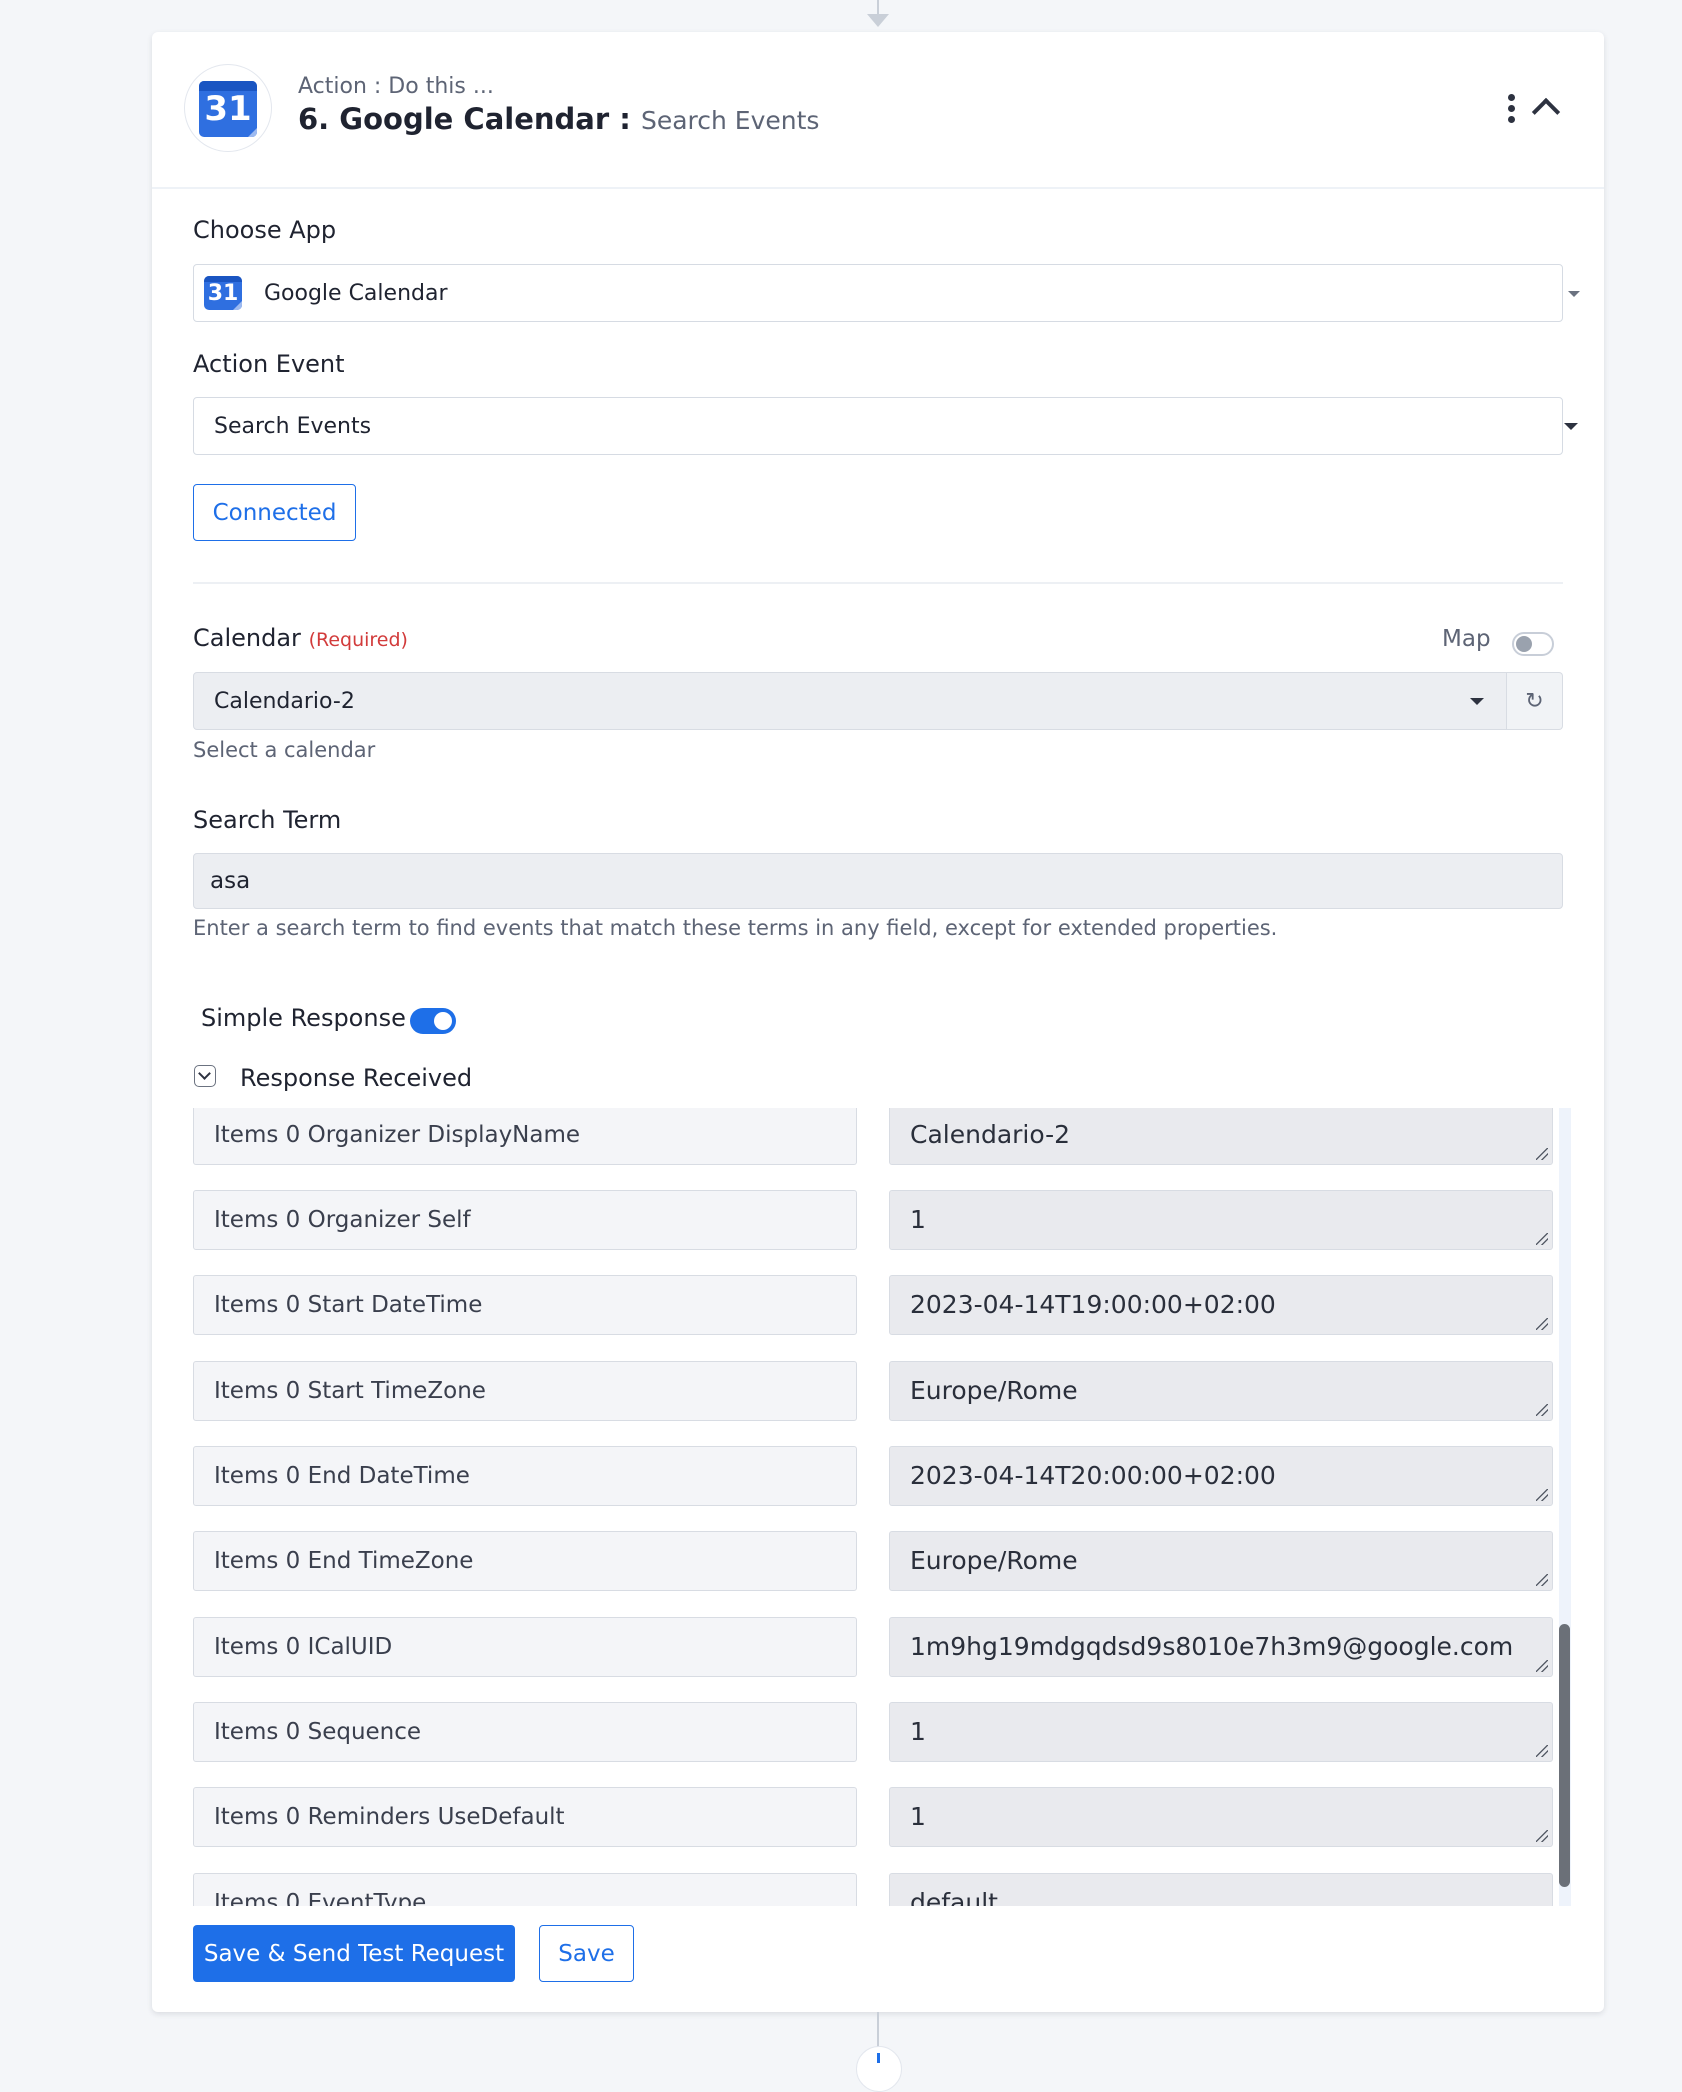 This screenshot has width=1682, height=2092. I want to click on flow-arrow-icon, so click(878, 20).